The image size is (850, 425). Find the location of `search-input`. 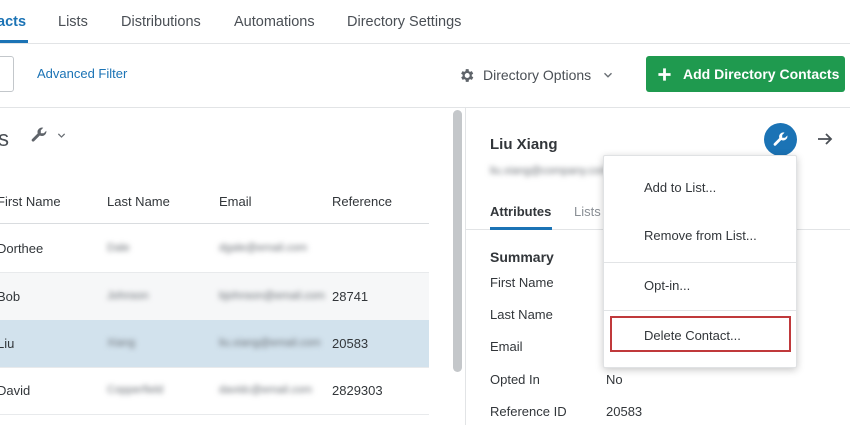

search-input is located at coordinates (7, 74).